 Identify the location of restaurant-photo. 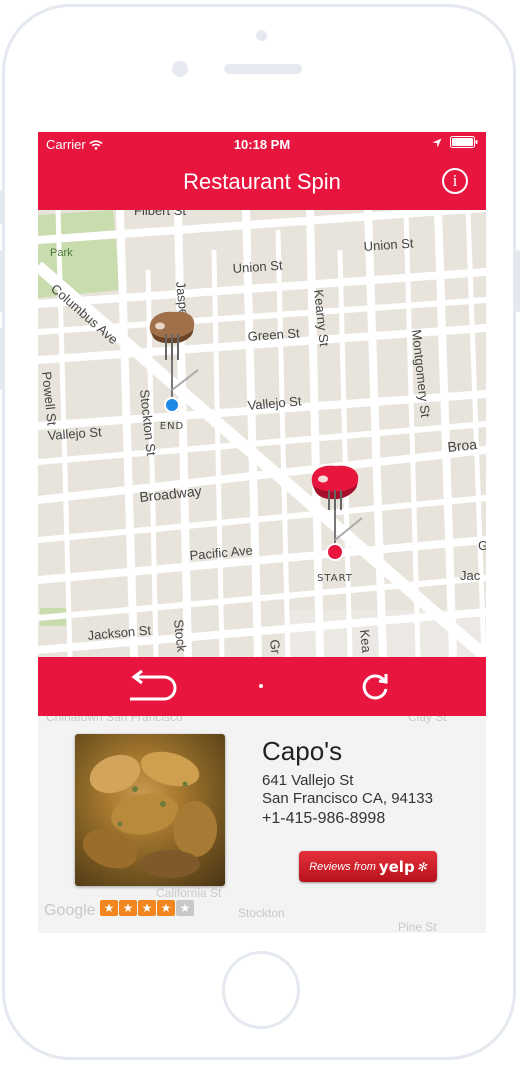
(150, 810).